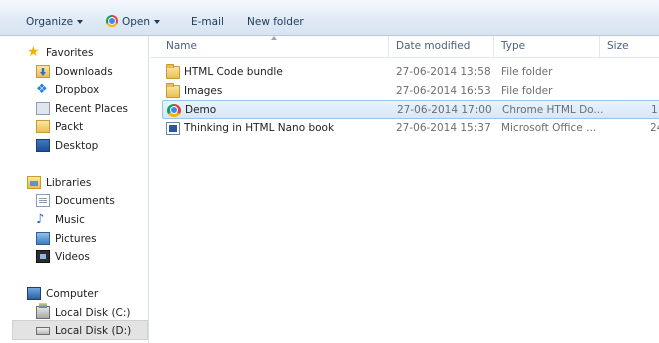  What do you see at coordinates (43, 108) in the screenshot?
I see `recent-places-icon` at bounding box center [43, 108].